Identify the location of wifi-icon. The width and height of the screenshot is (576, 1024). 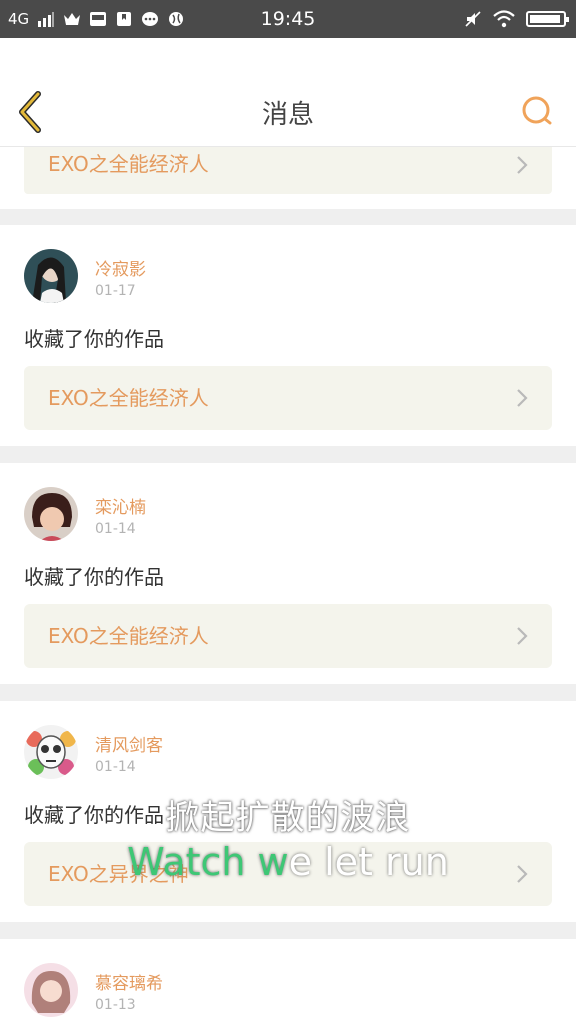
(504, 19).